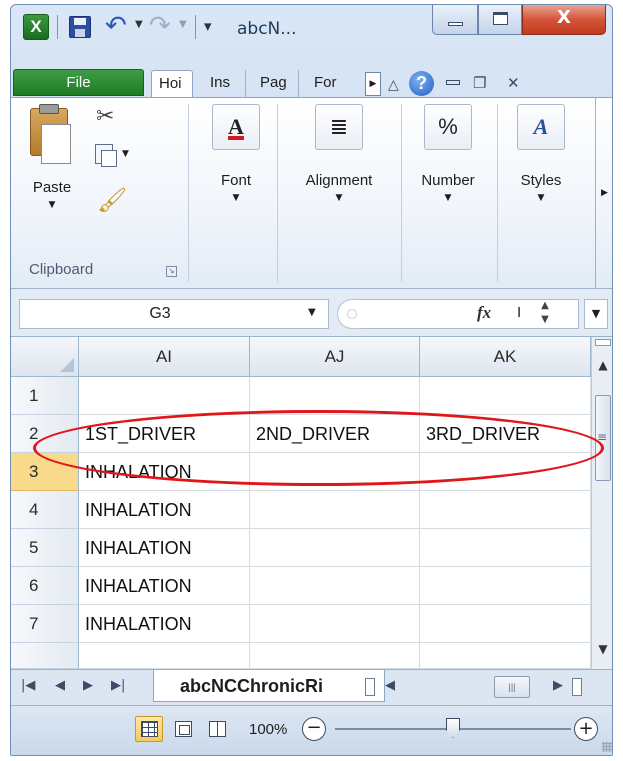  What do you see at coordinates (164, 586) in the screenshot?
I see `cell-ai6: INHALATION` at bounding box center [164, 586].